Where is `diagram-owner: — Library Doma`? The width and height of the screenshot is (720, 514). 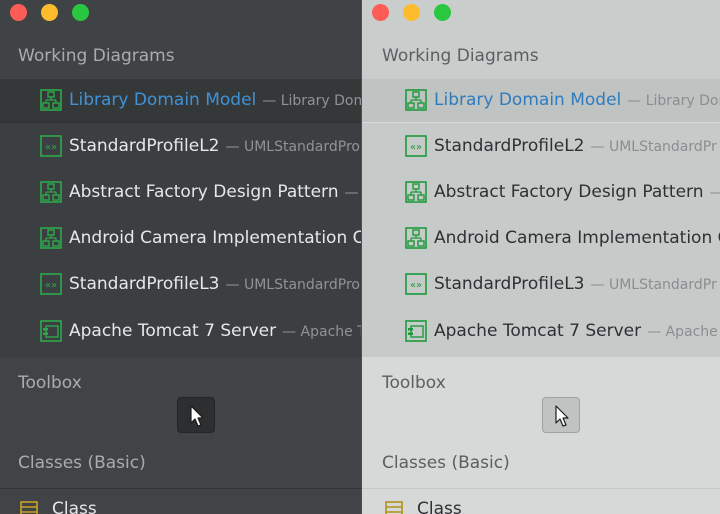 diagram-owner: — Library Doma is located at coordinates (312, 101).